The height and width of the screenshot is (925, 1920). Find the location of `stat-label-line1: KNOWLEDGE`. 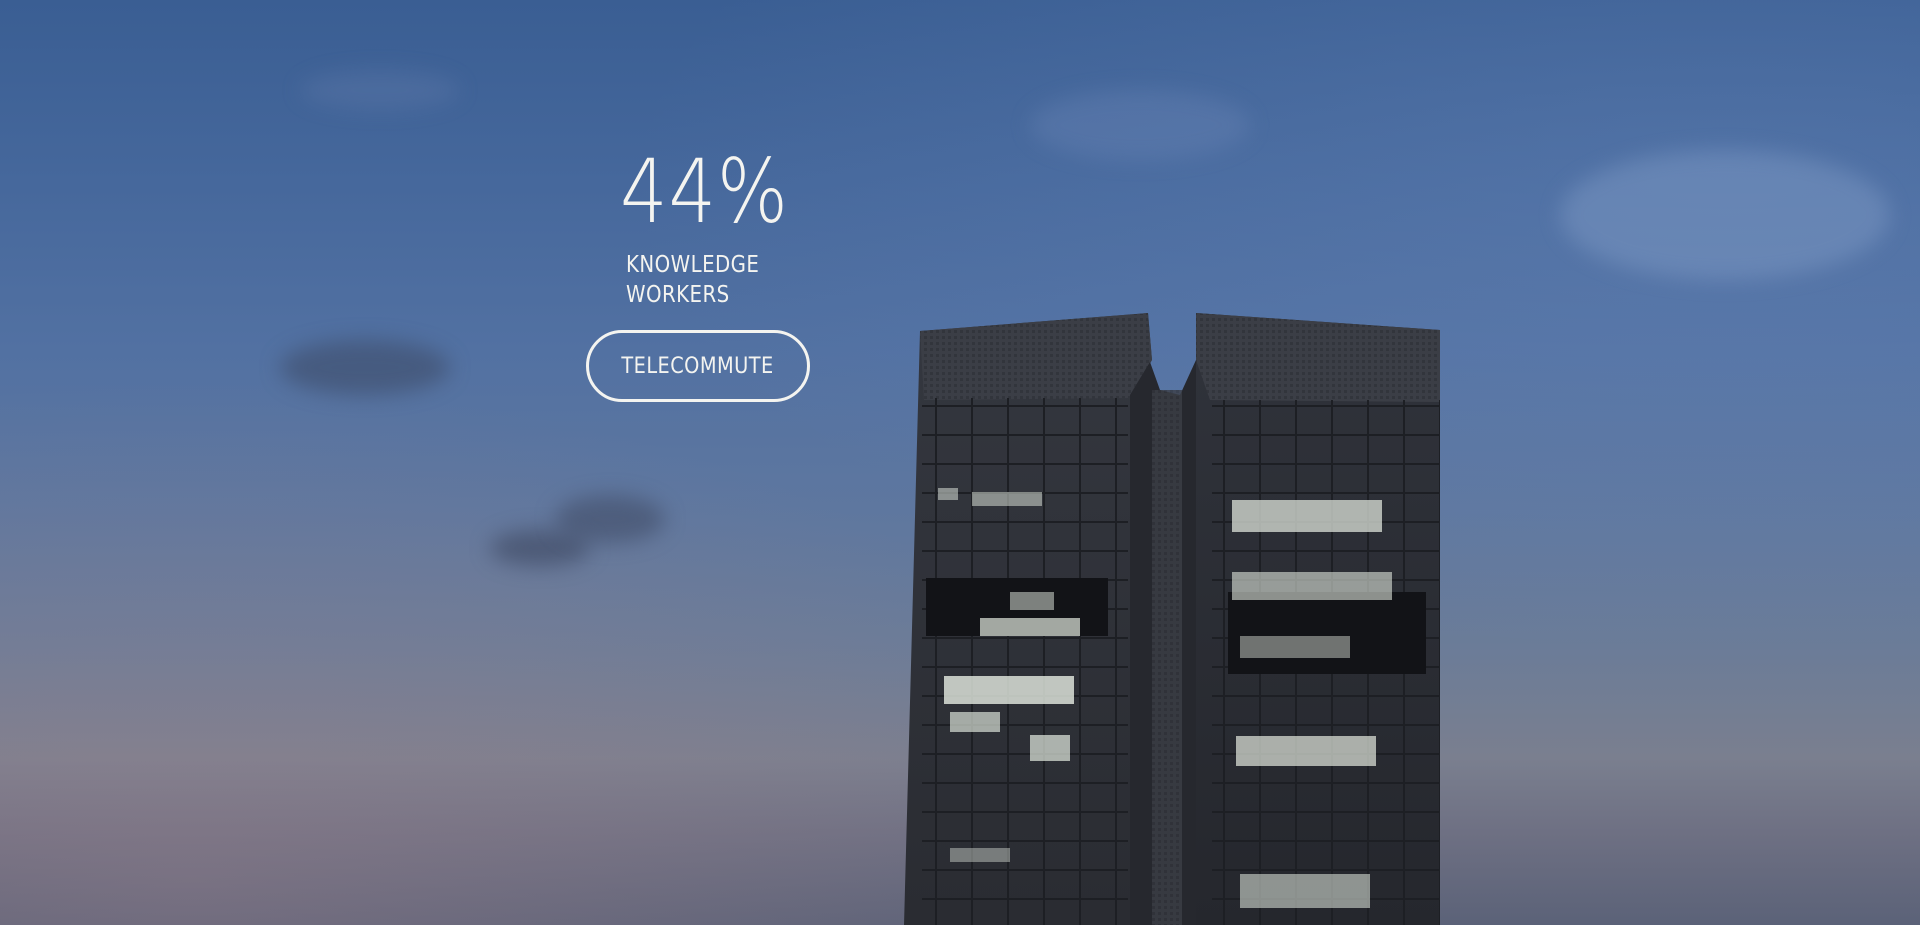

stat-label-line1: KNOWLEDGE is located at coordinates (693, 265).